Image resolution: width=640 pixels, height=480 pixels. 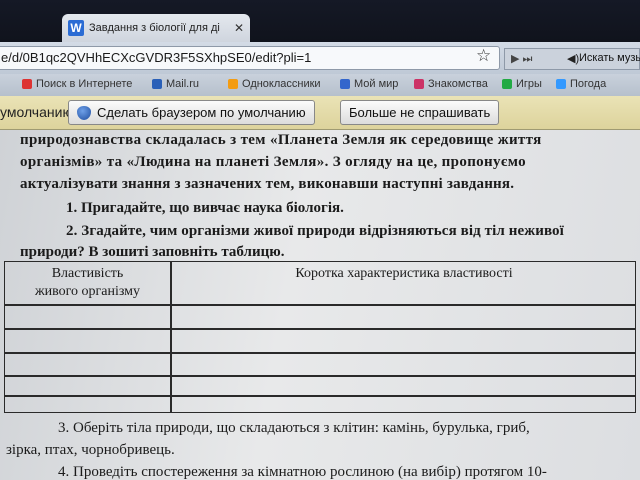 I want to click on bookmark-znakomstva: Знакомства, so click(x=451, y=84).